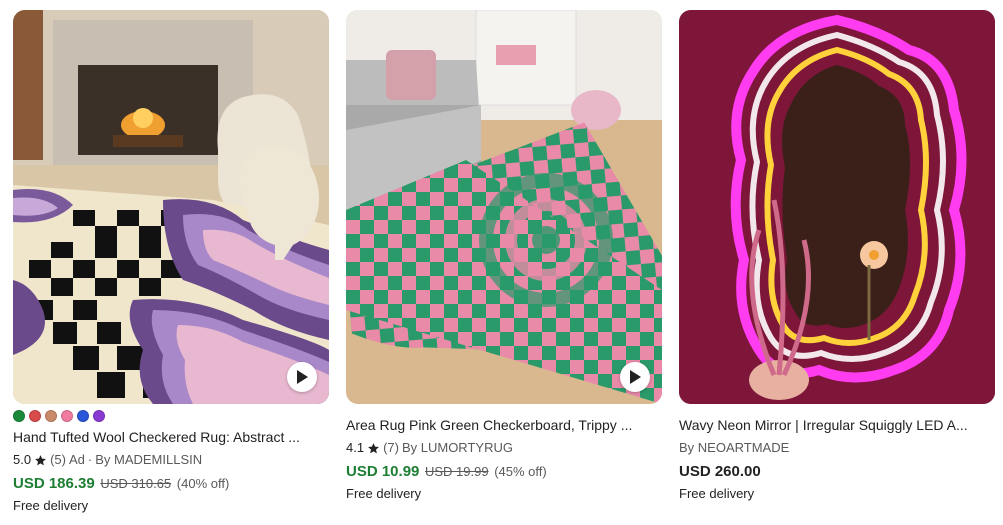 The image size is (1003, 525). What do you see at coordinates (391, 447) in the screenshot?
I see `review-count: (7)` at bounding box center [391, 447].